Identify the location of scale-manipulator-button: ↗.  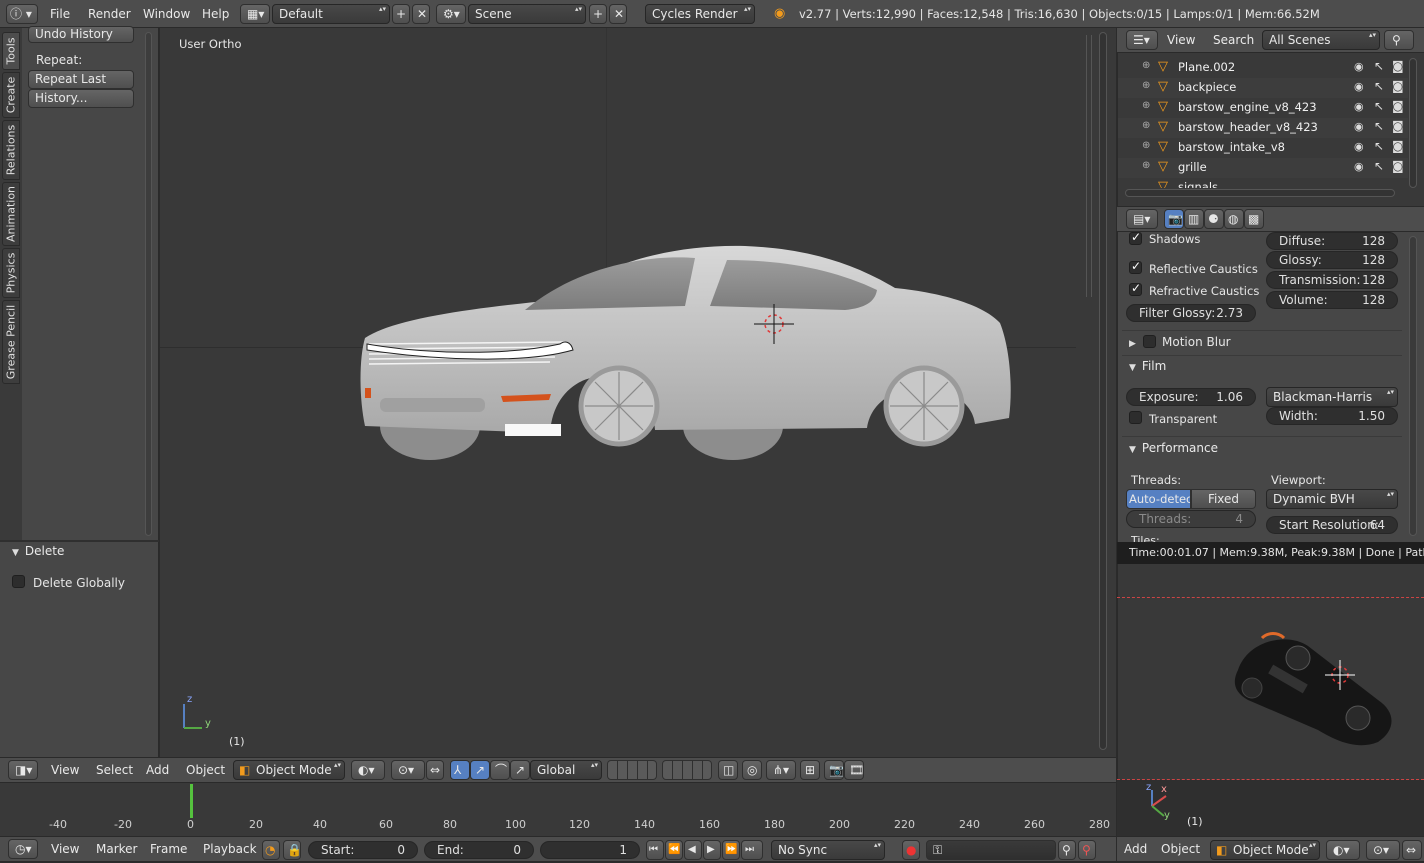
(520, 770).